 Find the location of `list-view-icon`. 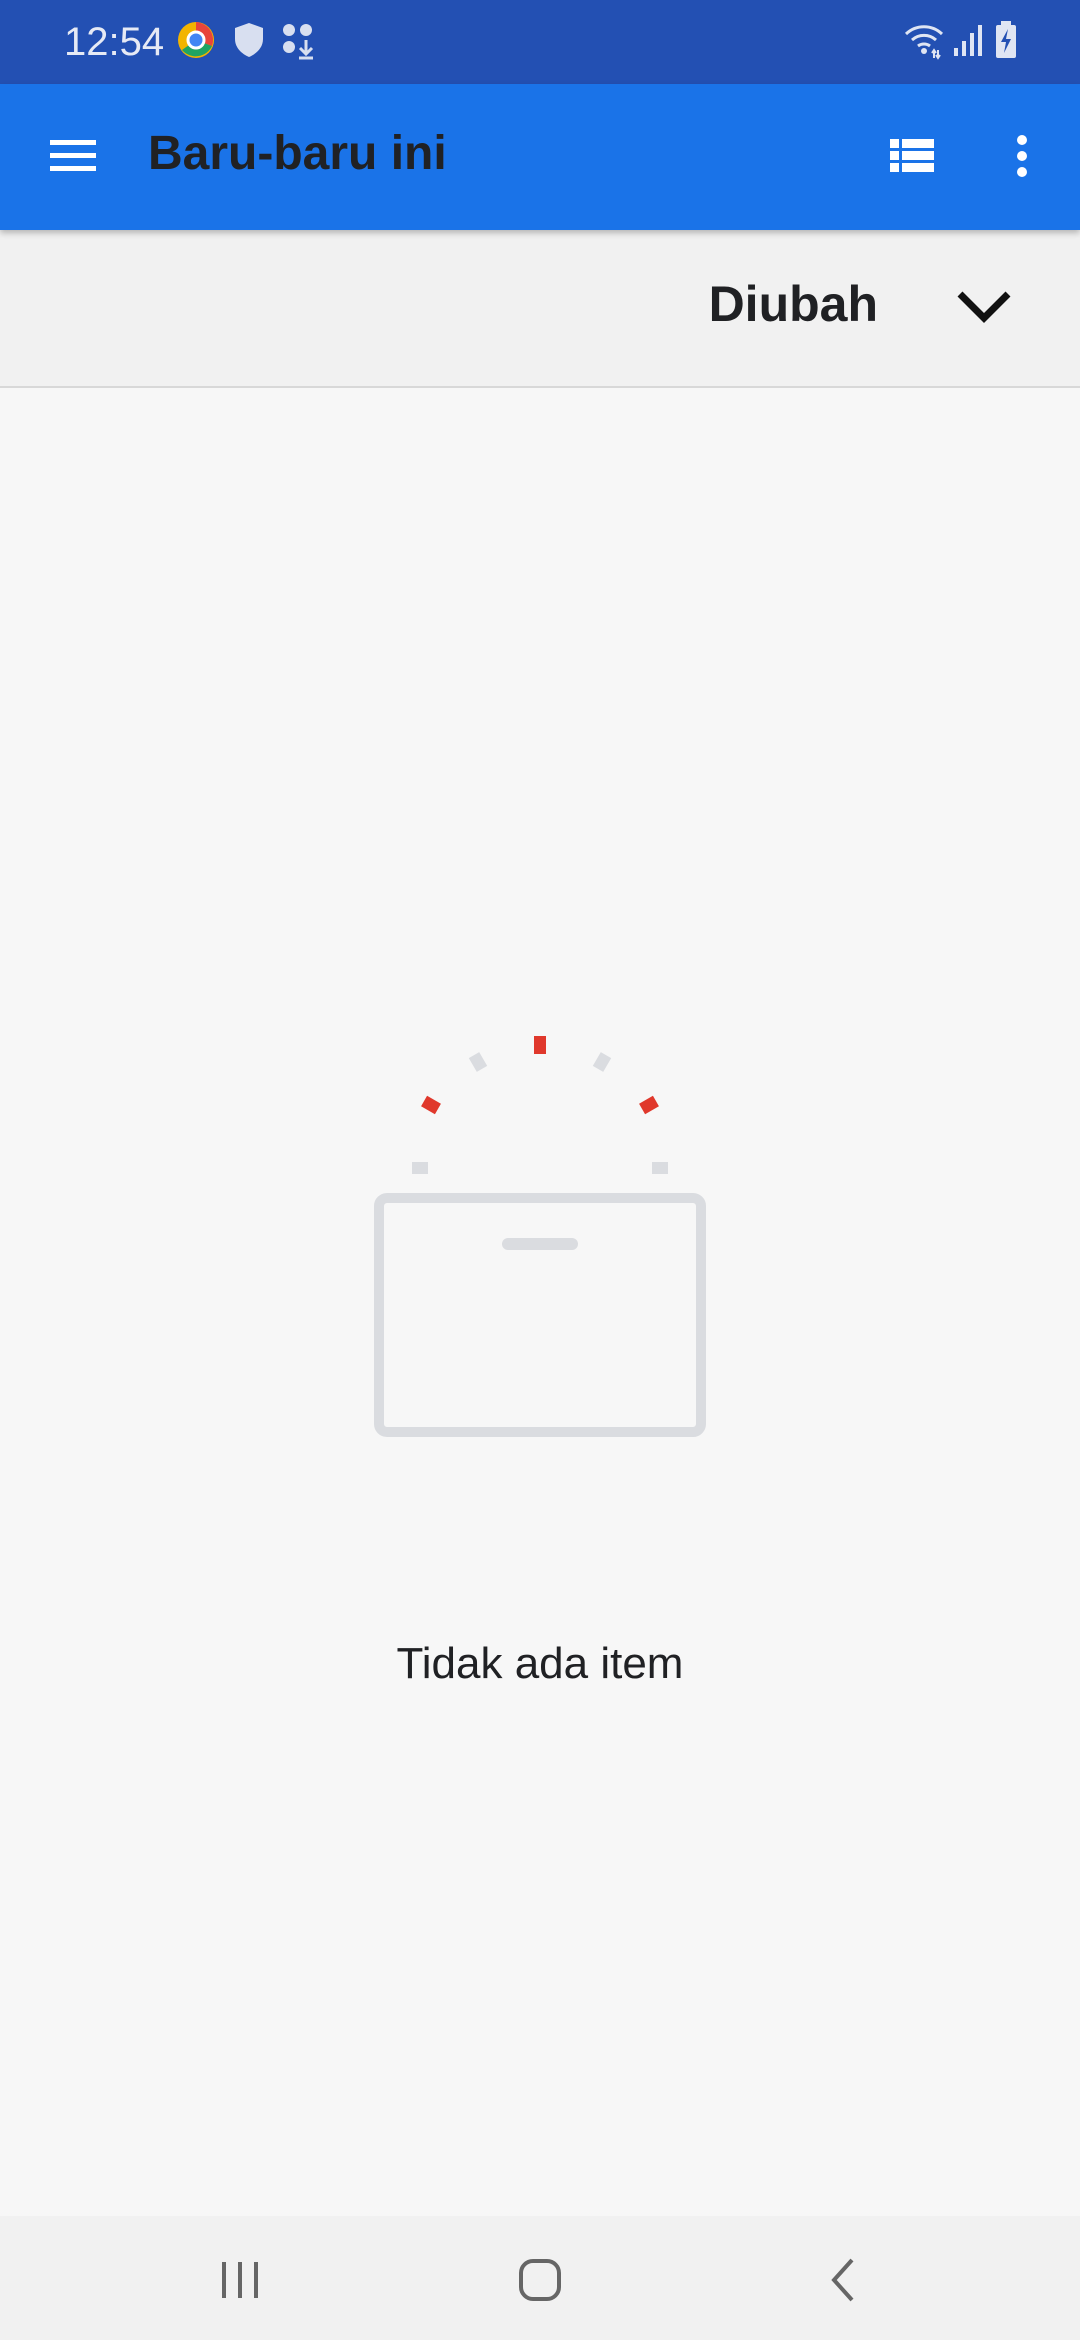

list-view-icon is located at coordinates (912, 158).